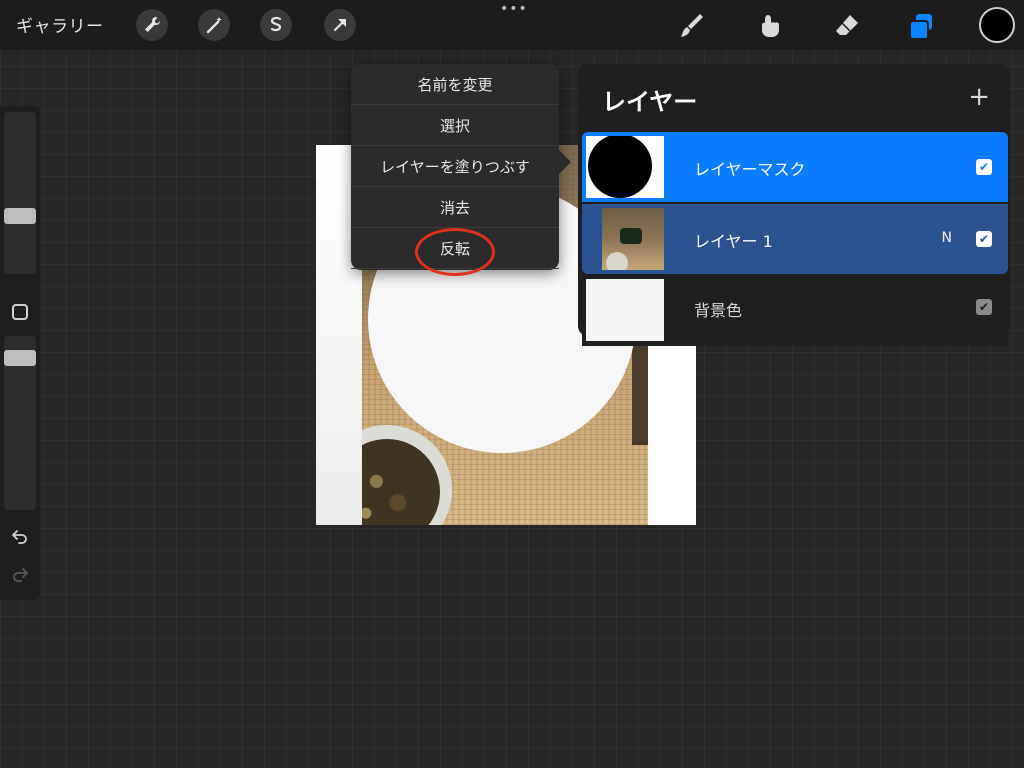 The width and height of the screenshot is (1024, 768). I want to click on layer-thumbnail-background, so click(625, 310).